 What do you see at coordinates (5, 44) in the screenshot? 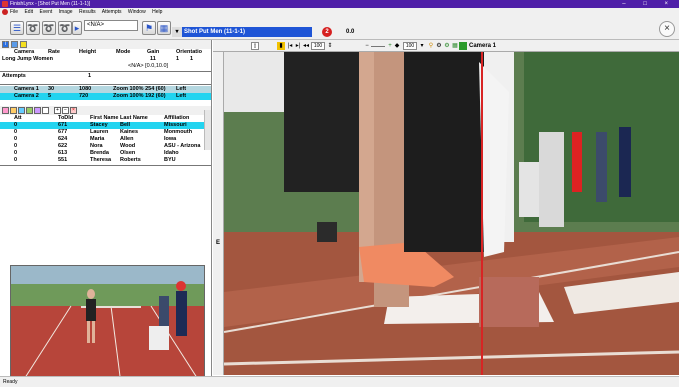
I see `info-icon: i` at bounding box center [5, 44].